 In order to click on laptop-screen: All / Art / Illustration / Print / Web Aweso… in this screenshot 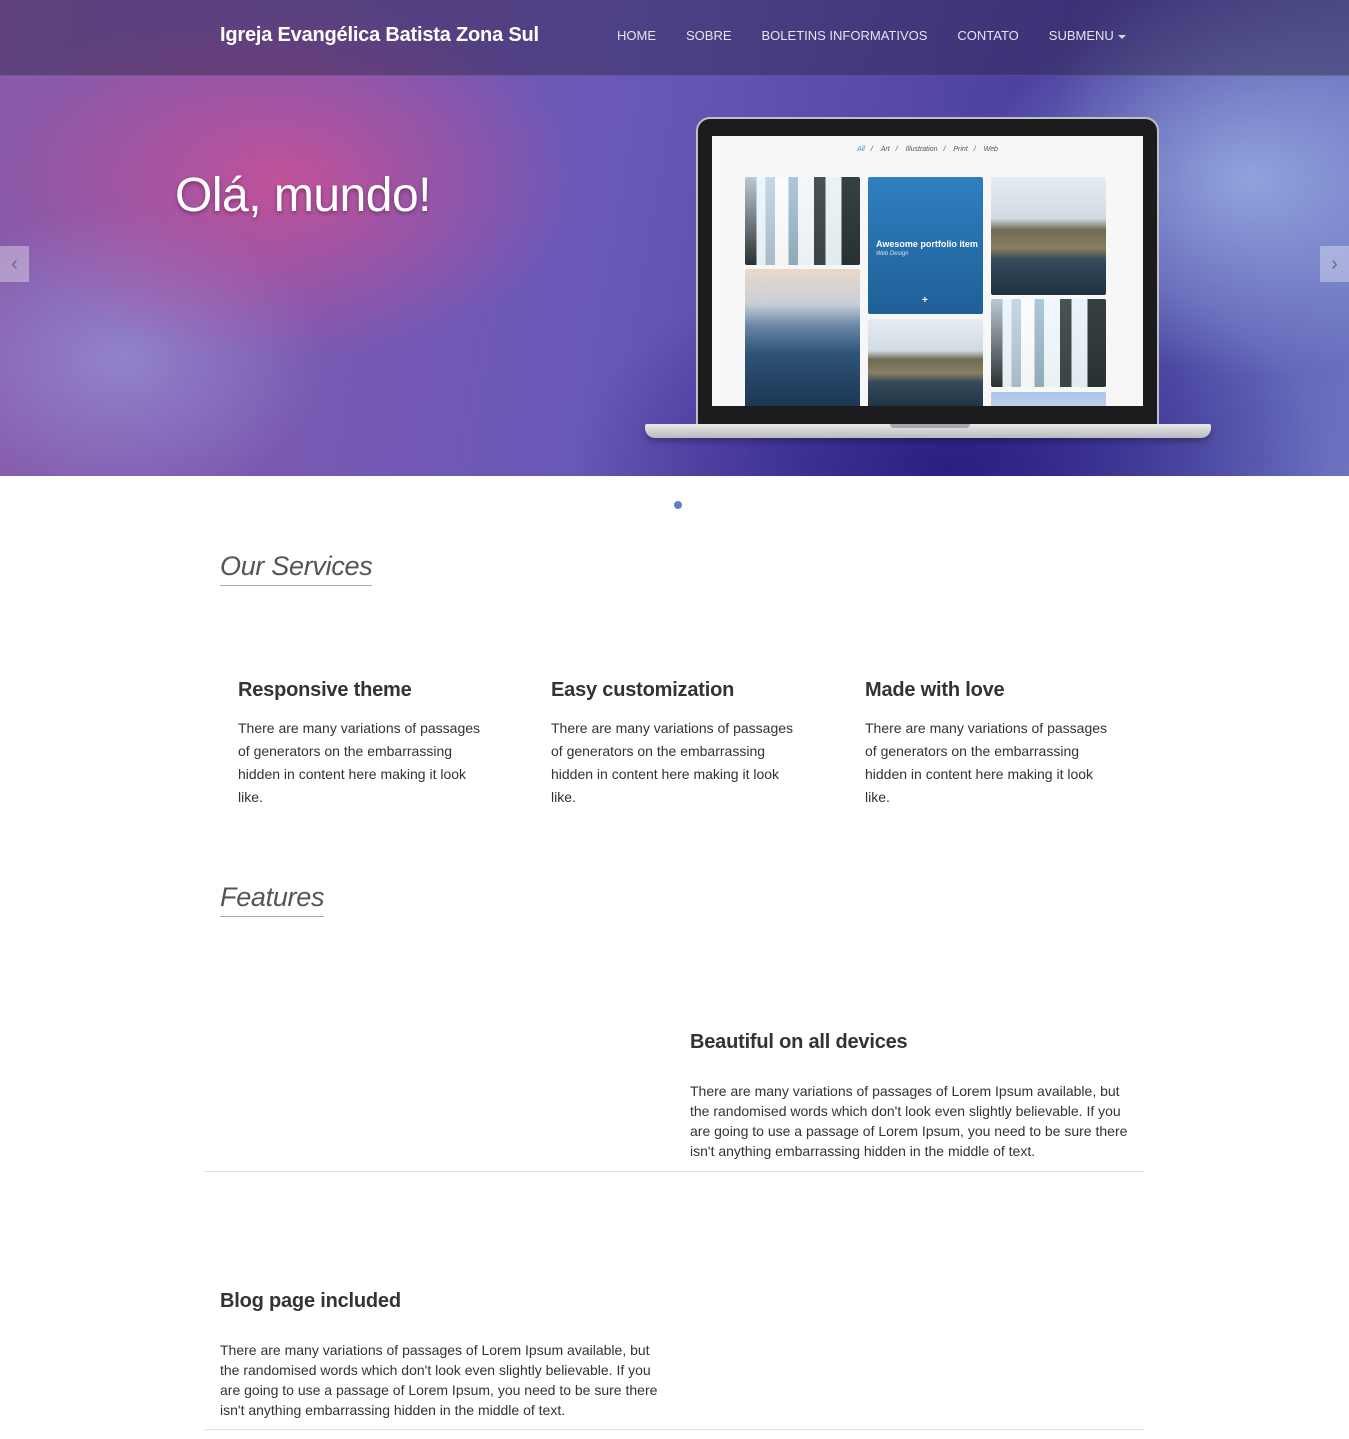, I will do `click(927, 271)`.